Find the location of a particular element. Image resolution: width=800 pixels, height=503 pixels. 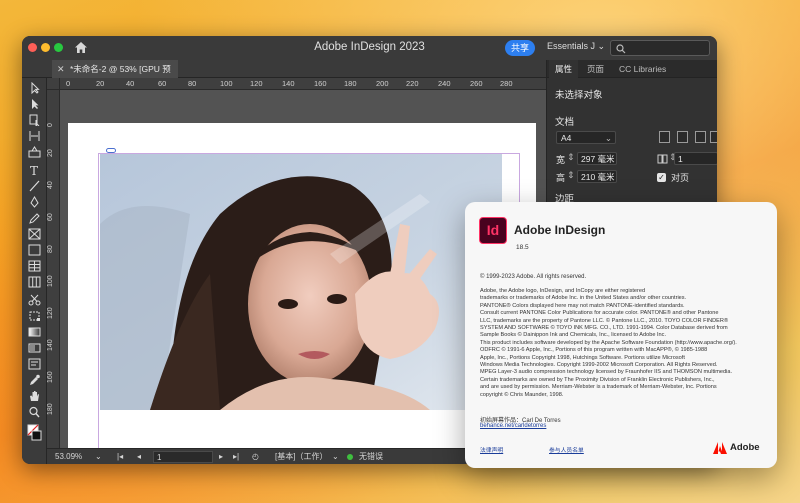

preflight-ok-icon is located at coordinates (350, 457).